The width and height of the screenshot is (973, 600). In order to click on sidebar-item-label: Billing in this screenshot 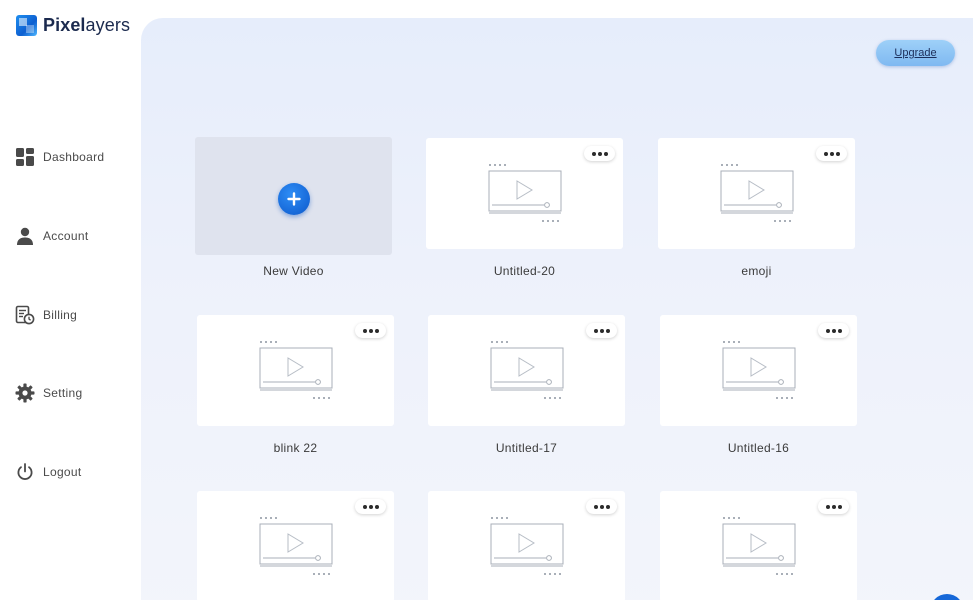, I will do `click(60, 315)`.